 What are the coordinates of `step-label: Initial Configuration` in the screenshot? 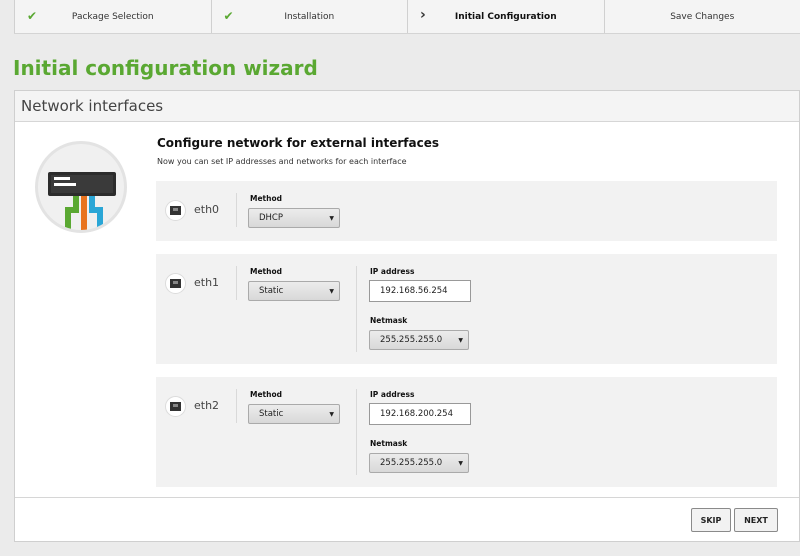 It's located at (505, 16).